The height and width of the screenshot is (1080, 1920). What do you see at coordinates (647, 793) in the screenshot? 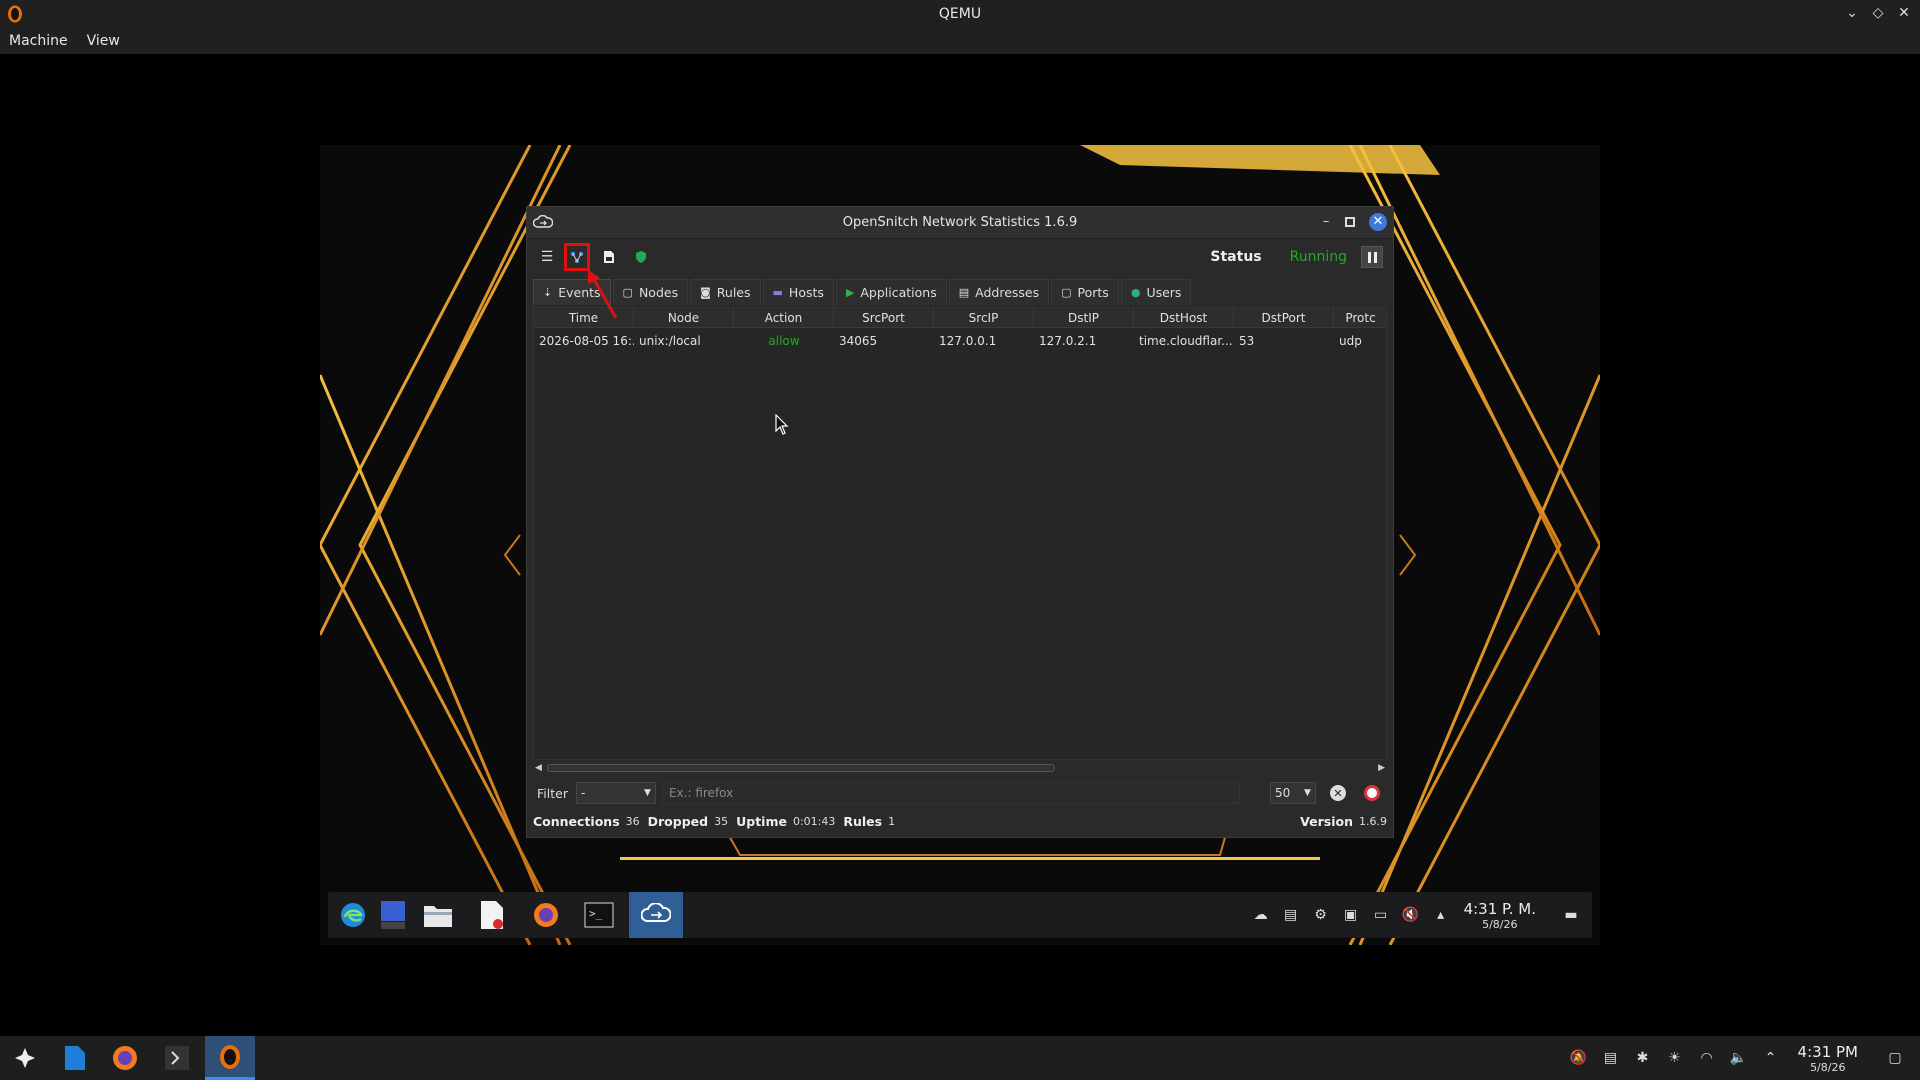
I see `chevron-down-icon: ▼` at bounding box center [647, 793].